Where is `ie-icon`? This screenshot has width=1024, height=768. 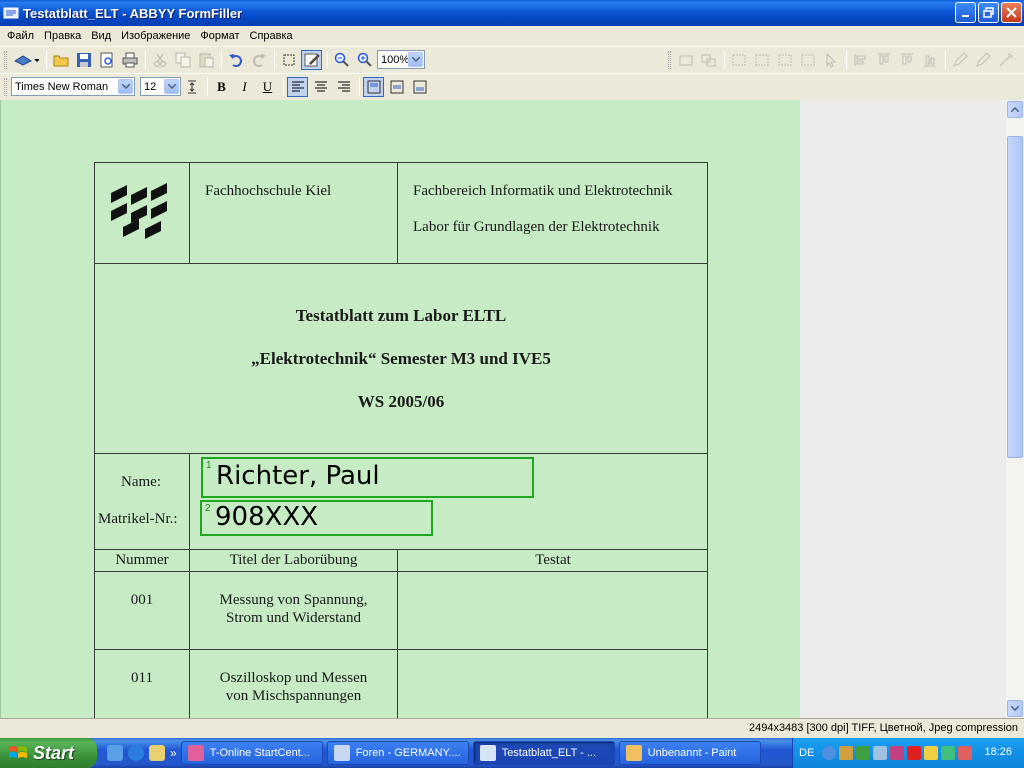
ie-icon is located at coordinates (136, 753).